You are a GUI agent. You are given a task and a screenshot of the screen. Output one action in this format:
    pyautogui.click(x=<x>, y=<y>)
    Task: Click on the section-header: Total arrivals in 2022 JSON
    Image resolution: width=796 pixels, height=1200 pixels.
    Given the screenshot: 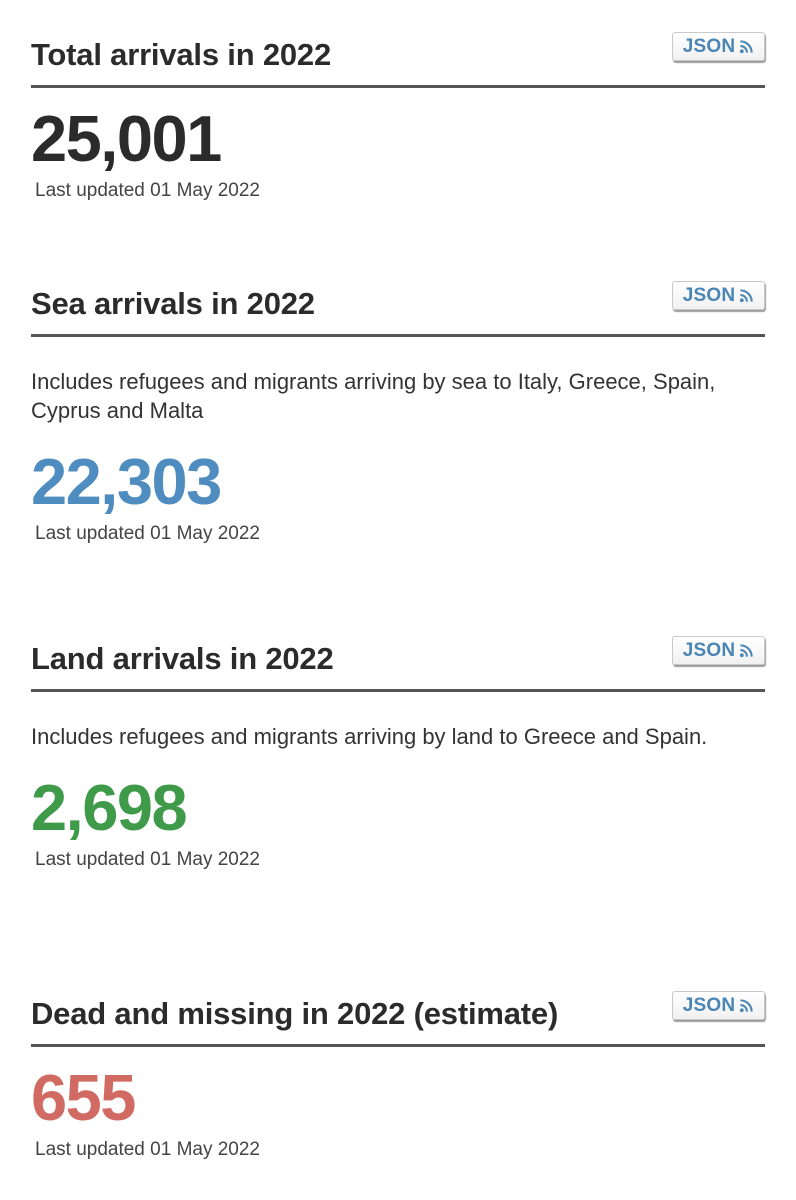 What is the action you would take?
    pyautogui.click(x=398, y=59)
    